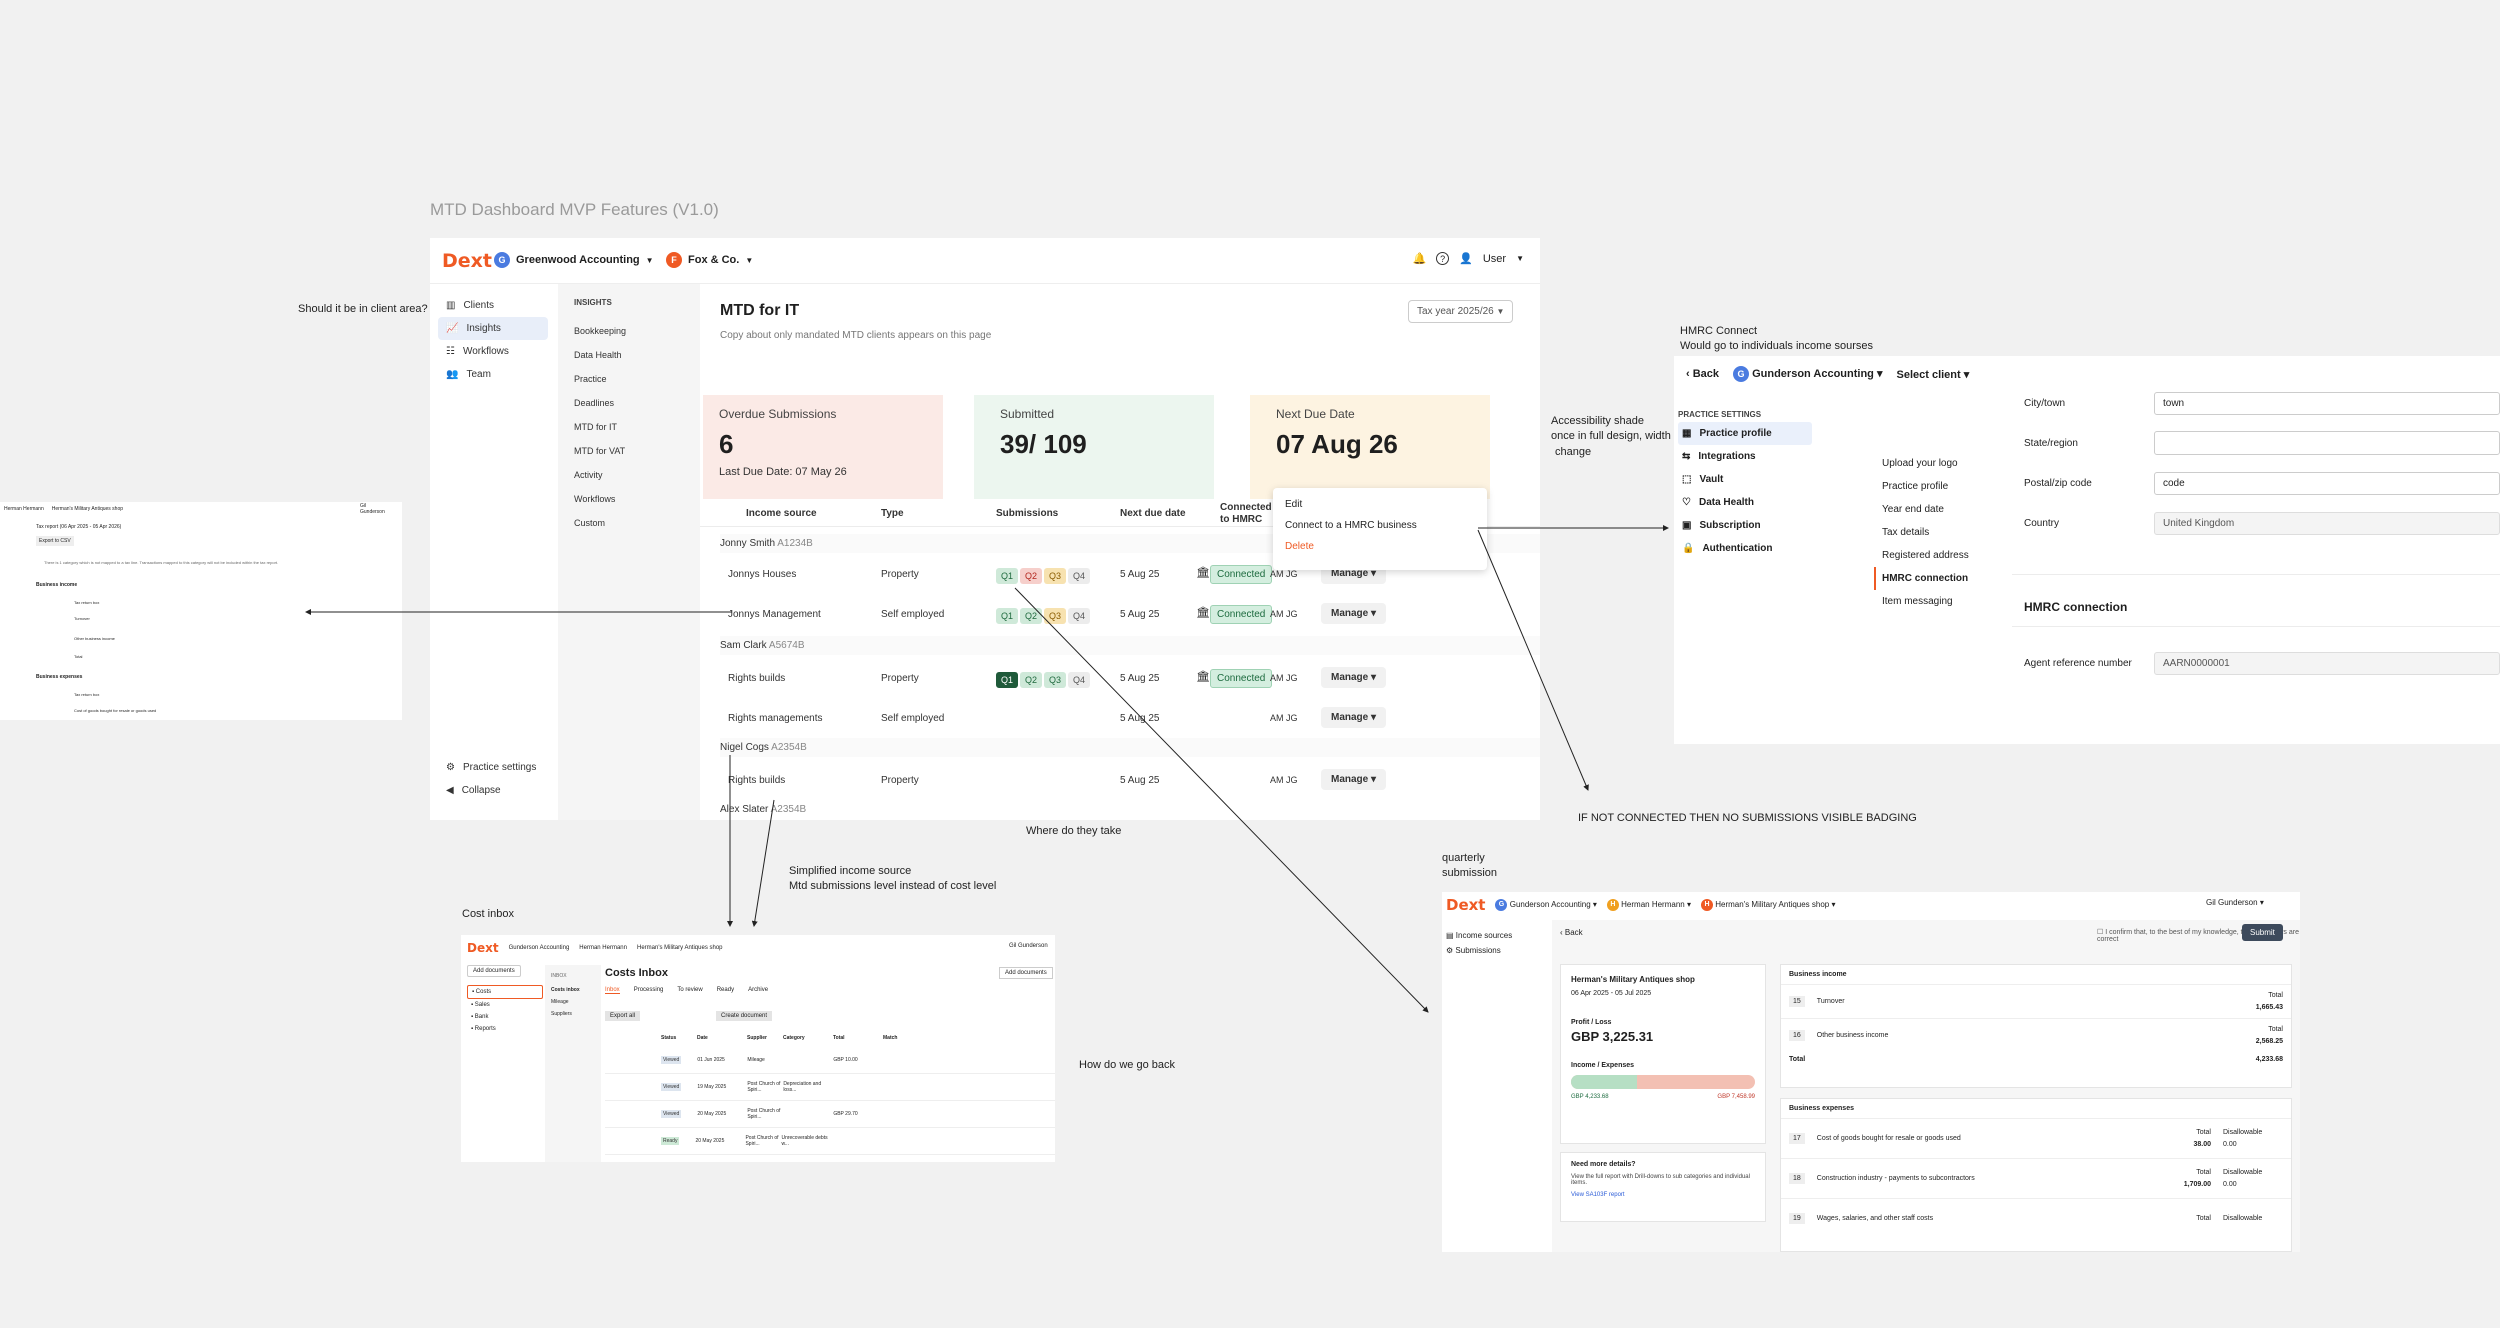 The width and height of the screenshot is (2500, 1328). What do you see at coordinates (493, 767) in the screenshot?
I see `nav-practice-settings: ⚙ Practice settings` at bounding box center [493, 767].